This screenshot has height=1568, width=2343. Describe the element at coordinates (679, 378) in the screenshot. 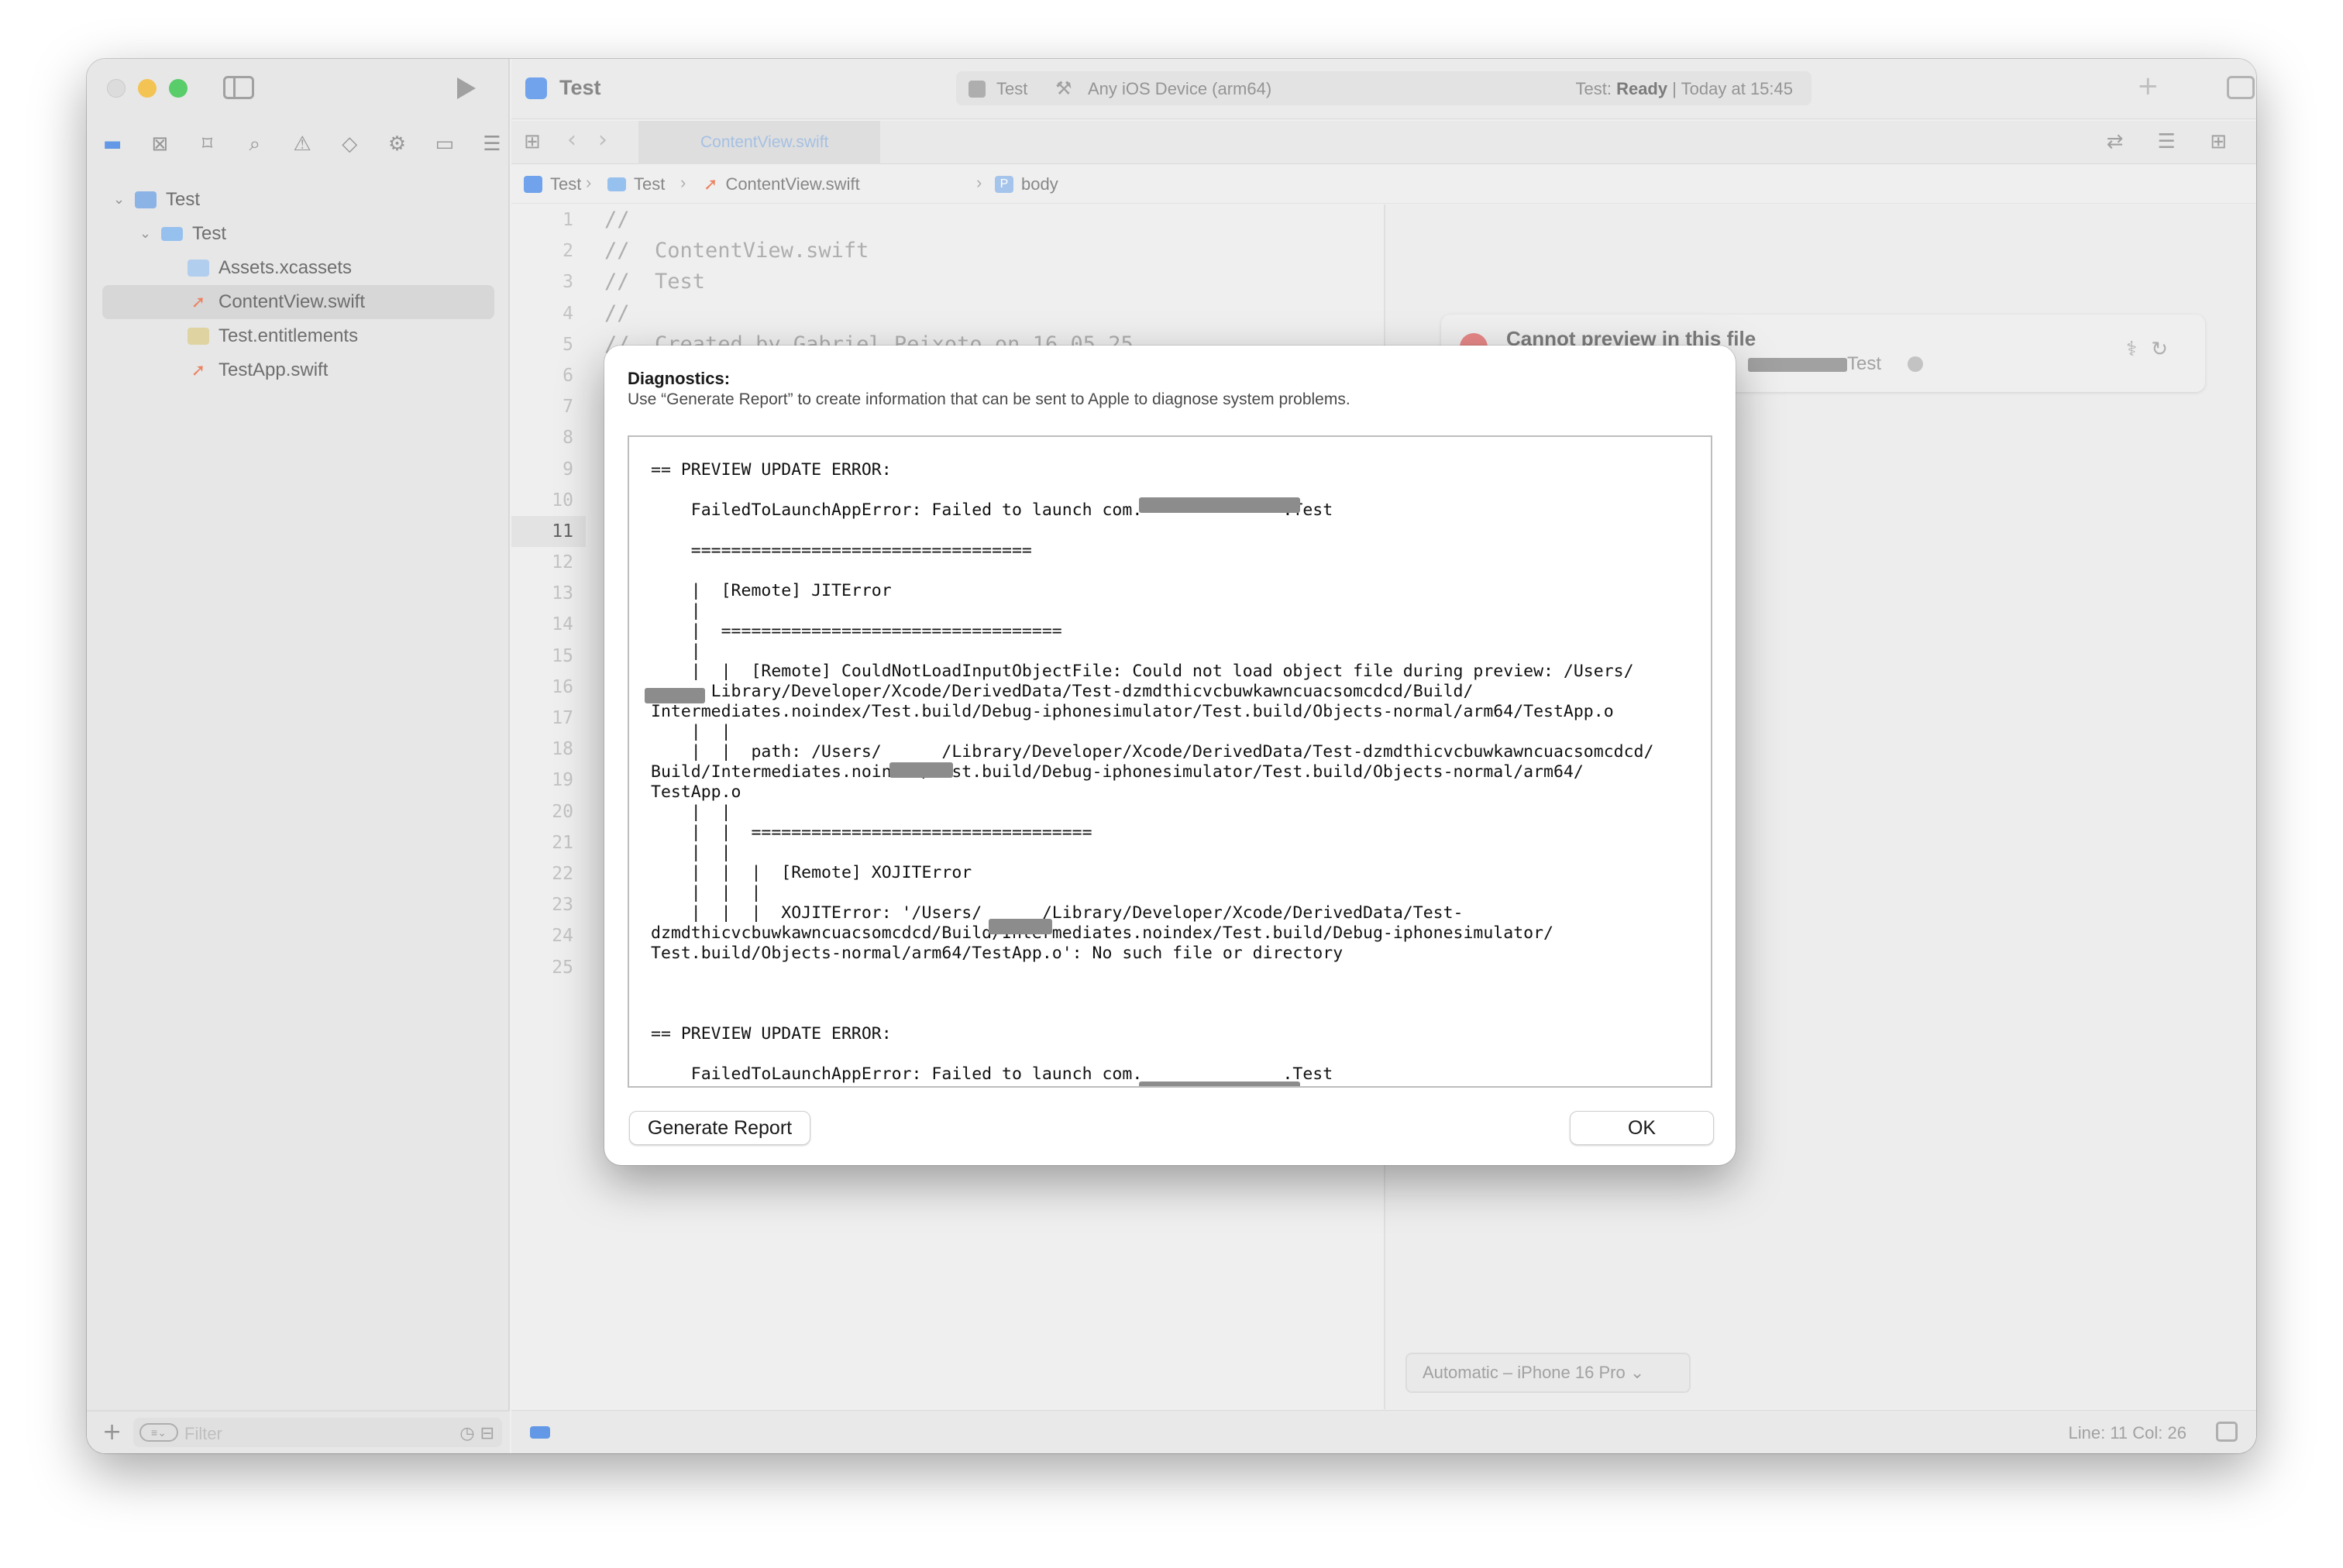

I see `dialog-title: Diagnostics:` at that location.